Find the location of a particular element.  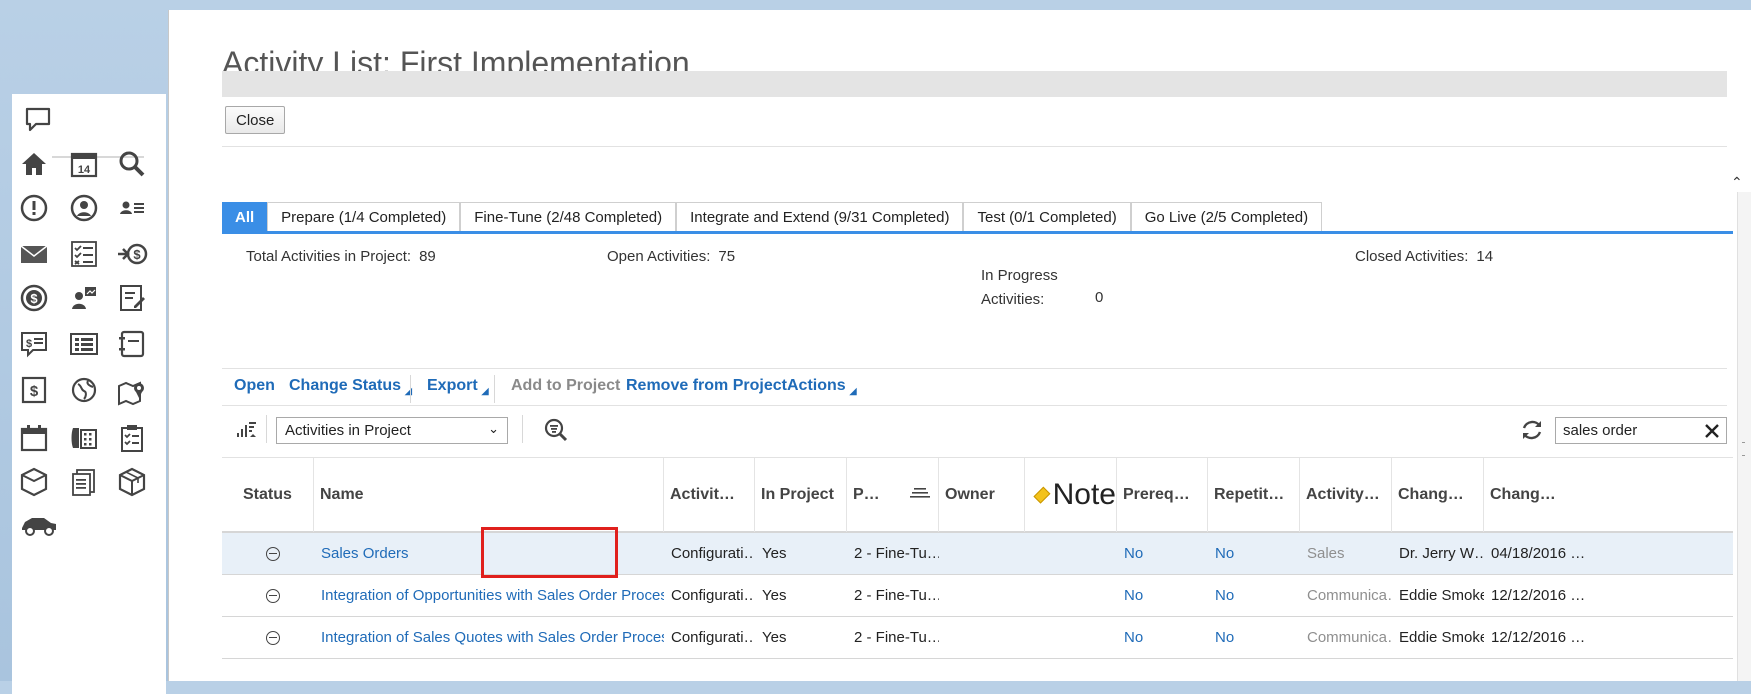

total-activities-value: 89 is located at coordinates (427, 256).